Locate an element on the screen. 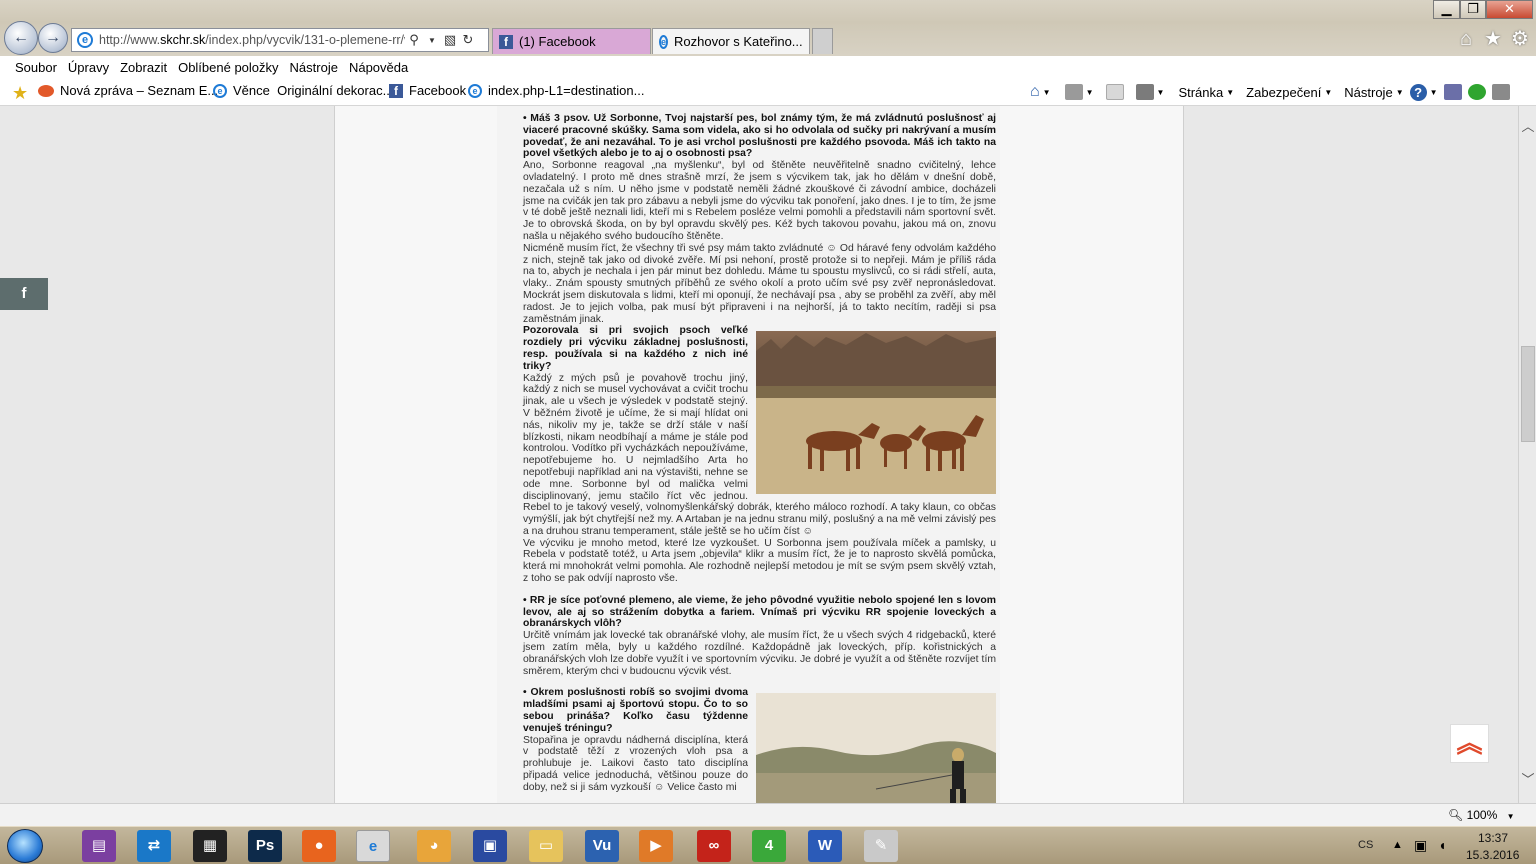  favorites-star-icon: ★ is located at coordinates (1493, 39).